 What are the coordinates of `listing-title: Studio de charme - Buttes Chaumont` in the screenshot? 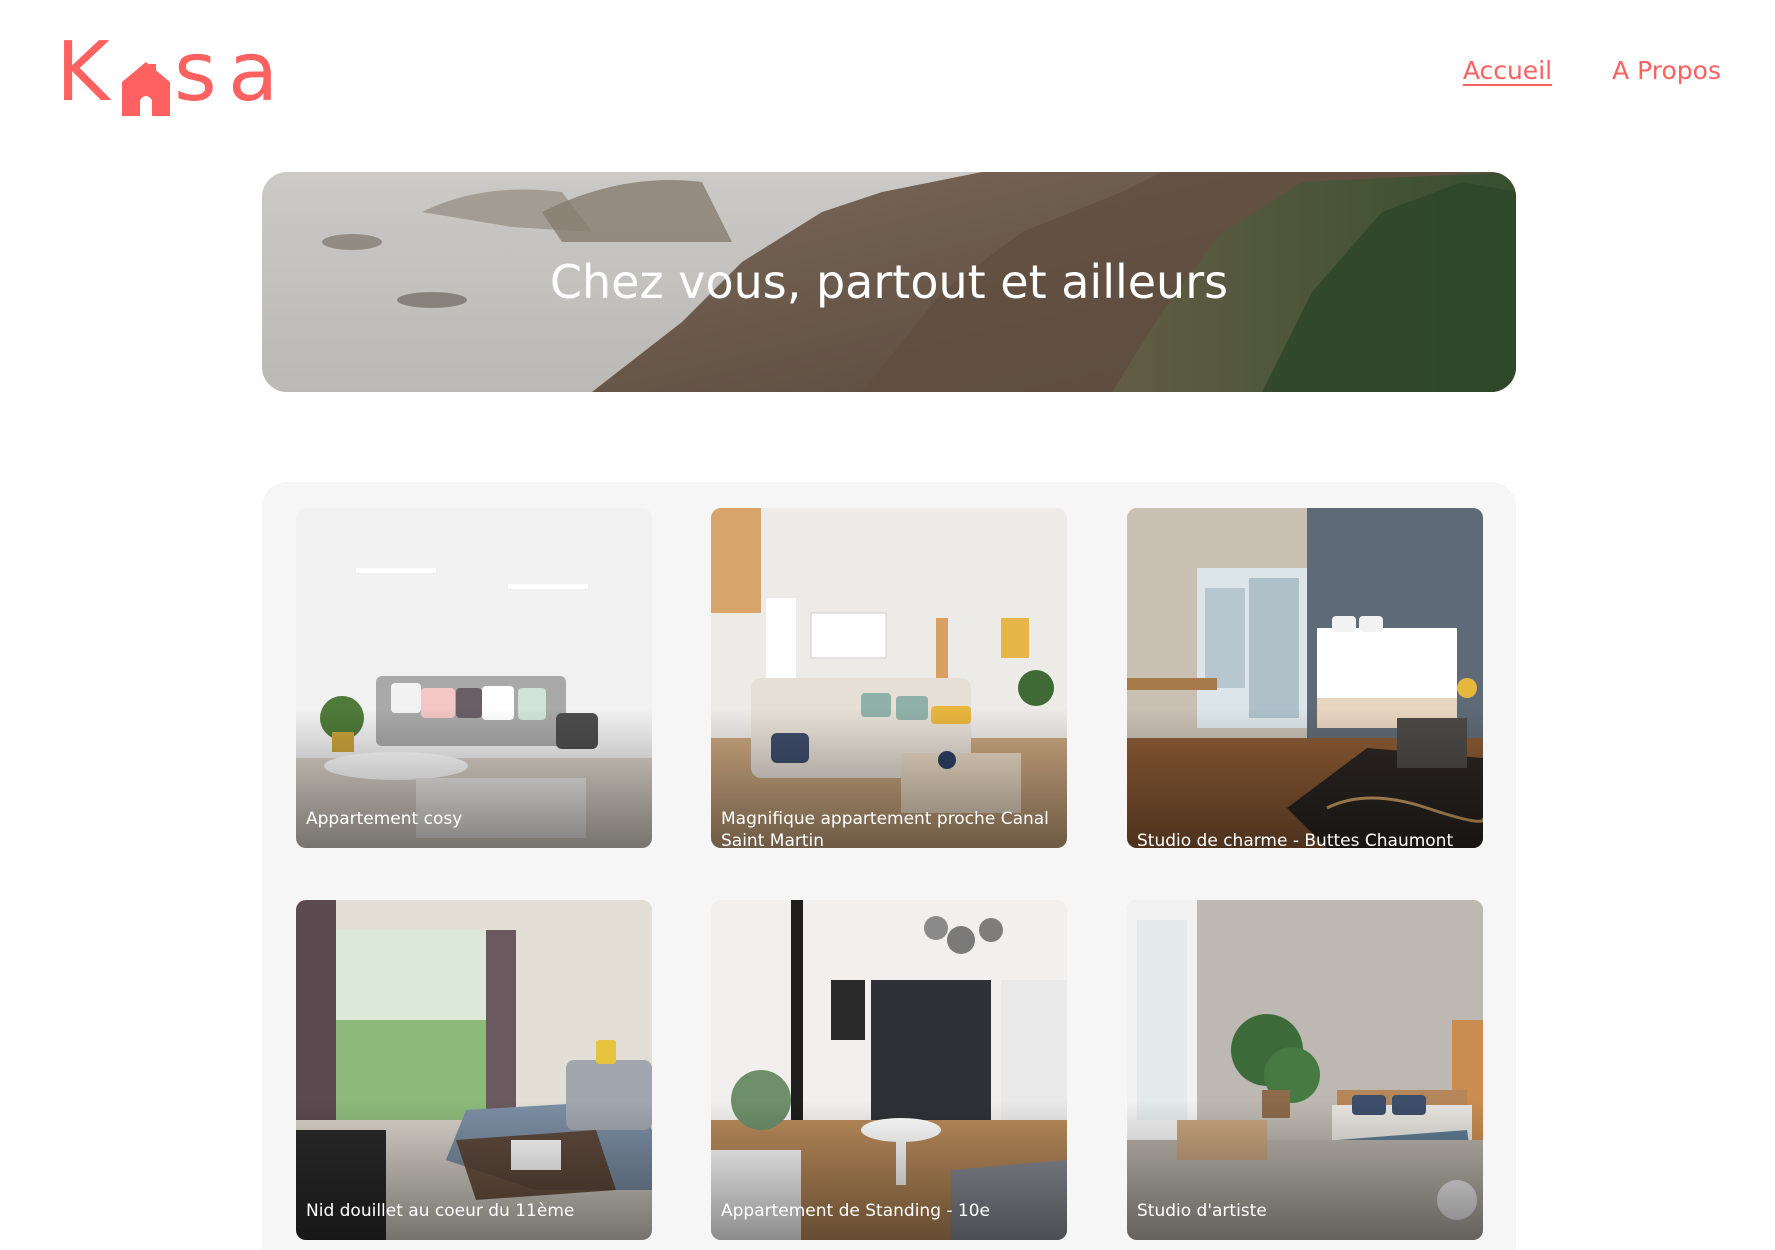 It's located at (1295, 839).